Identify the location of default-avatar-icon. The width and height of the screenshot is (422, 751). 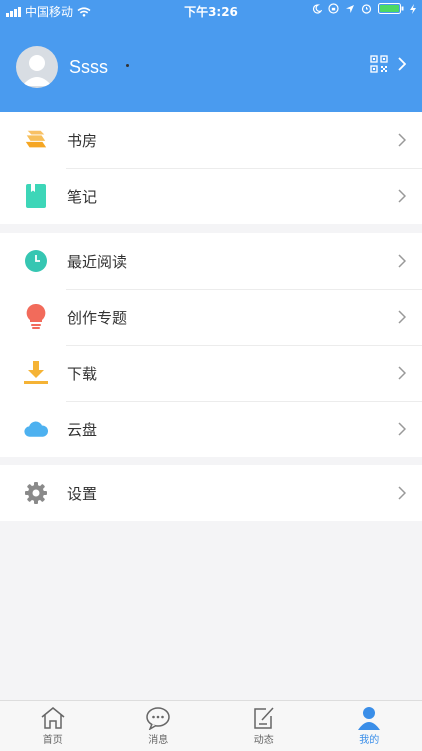
(37, 67).